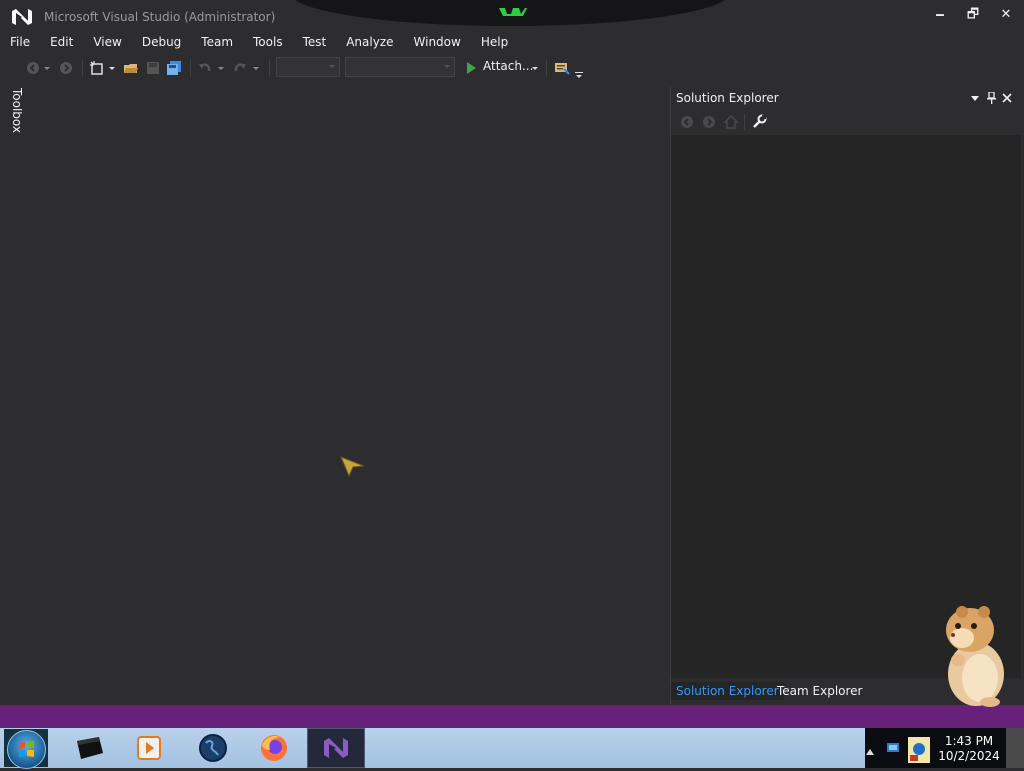 The height and width of the screenshot is (771, 1024). Describe the element at coordinates (820, 691) in the screenshot. I see `tab-team-explorer: Team Explorer` at that location.